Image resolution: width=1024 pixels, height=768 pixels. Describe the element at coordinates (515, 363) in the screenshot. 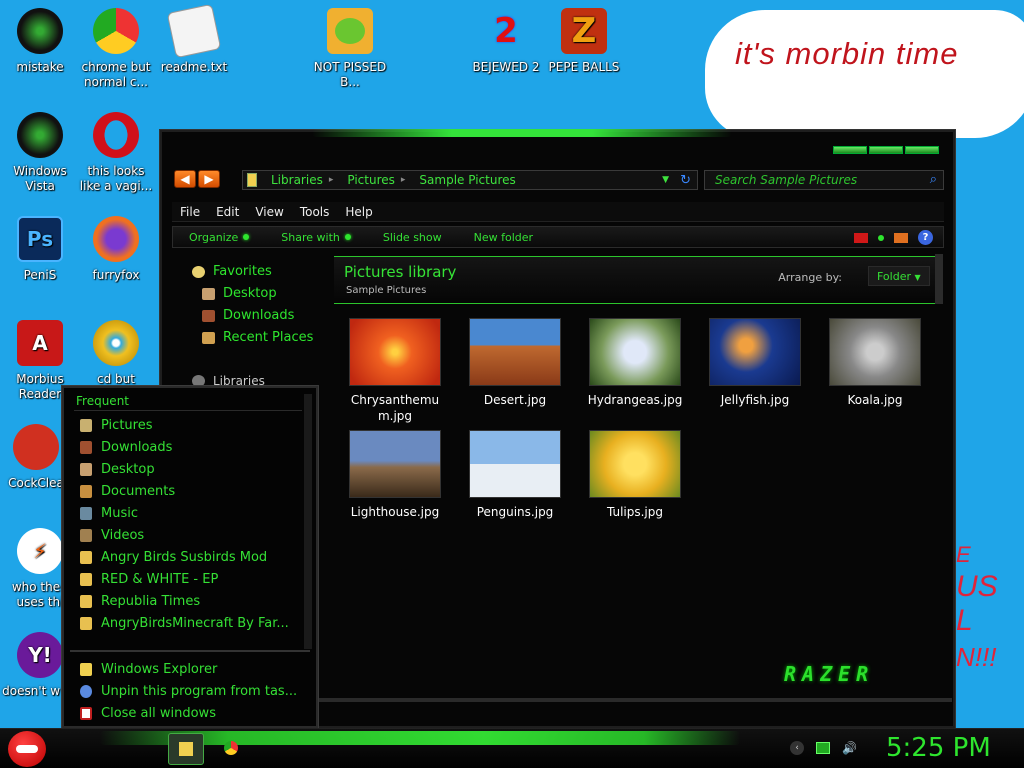

I see `file-item: Desert.jpg` at that location.